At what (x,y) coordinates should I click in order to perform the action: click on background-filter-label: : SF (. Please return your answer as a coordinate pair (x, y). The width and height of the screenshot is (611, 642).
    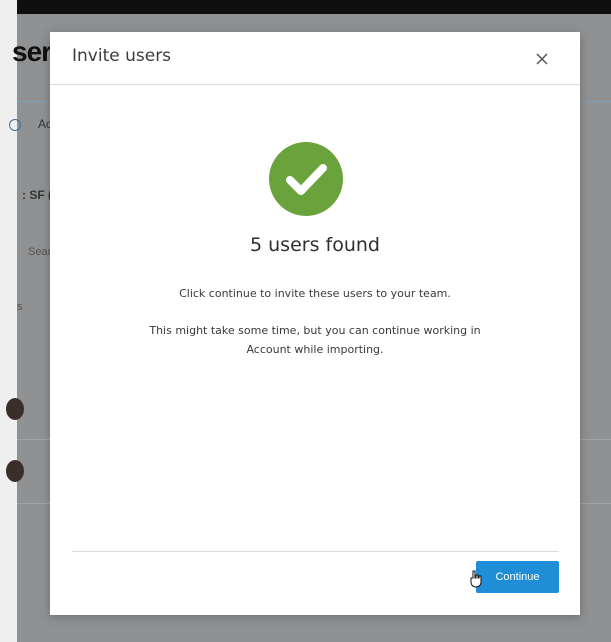
    Looking at the image, I should click on (37, 195).